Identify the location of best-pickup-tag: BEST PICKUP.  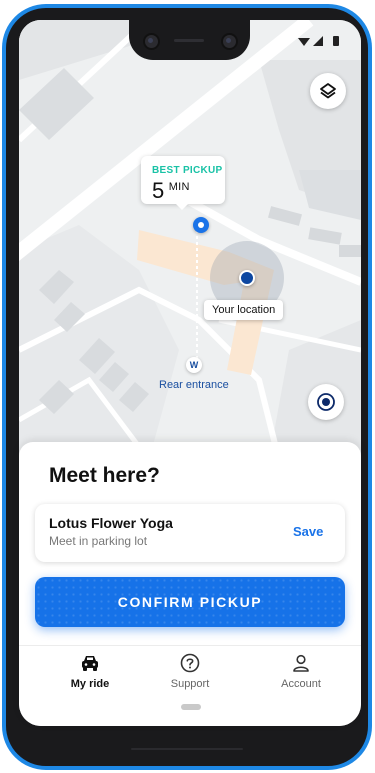
(187, 170).